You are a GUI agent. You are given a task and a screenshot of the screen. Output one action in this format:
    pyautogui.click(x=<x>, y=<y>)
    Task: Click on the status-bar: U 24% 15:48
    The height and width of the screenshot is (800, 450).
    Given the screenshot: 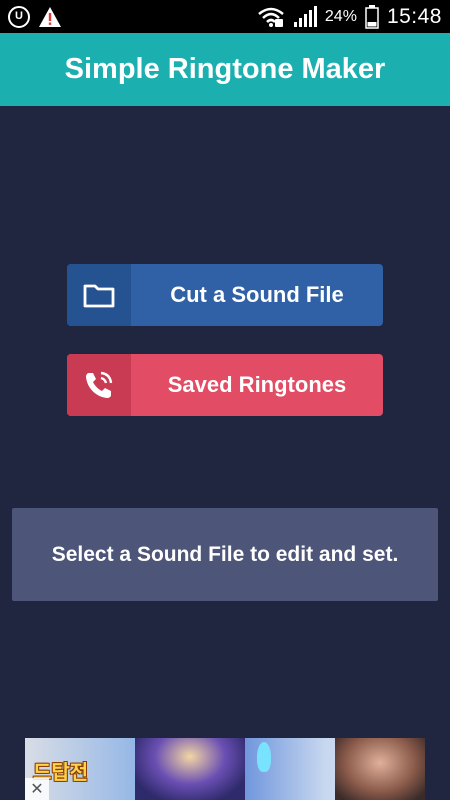 What is the action you would take?
    pyautogui.click(x=225, y=16)
    